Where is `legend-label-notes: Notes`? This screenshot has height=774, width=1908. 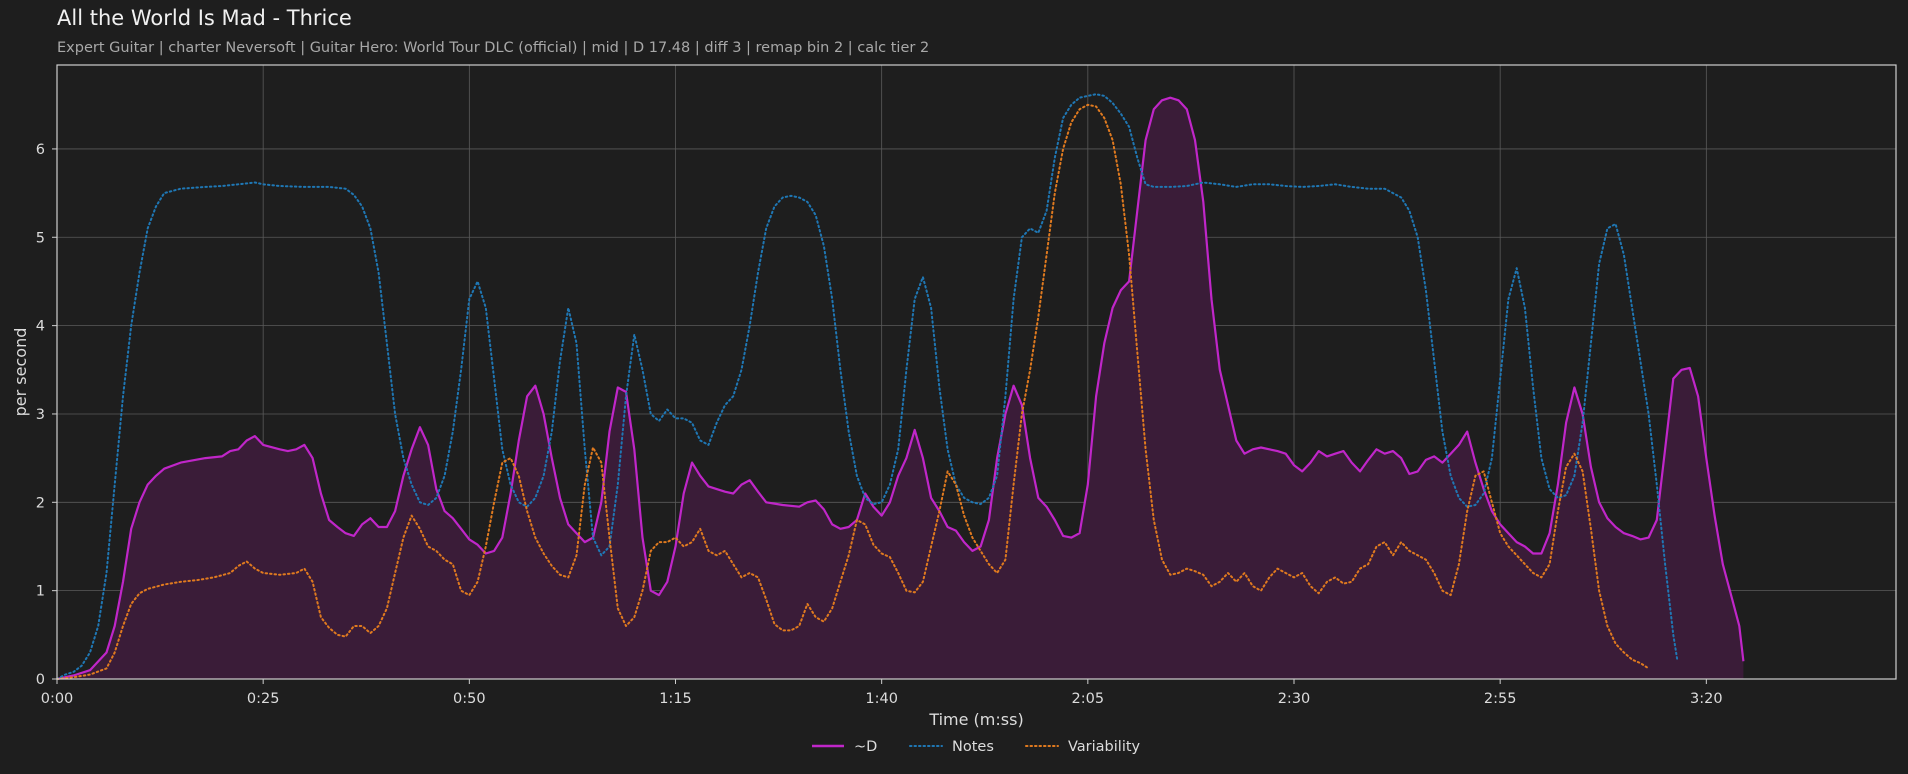
legend-label-notes: Notes is located at coordinates (973, 747).